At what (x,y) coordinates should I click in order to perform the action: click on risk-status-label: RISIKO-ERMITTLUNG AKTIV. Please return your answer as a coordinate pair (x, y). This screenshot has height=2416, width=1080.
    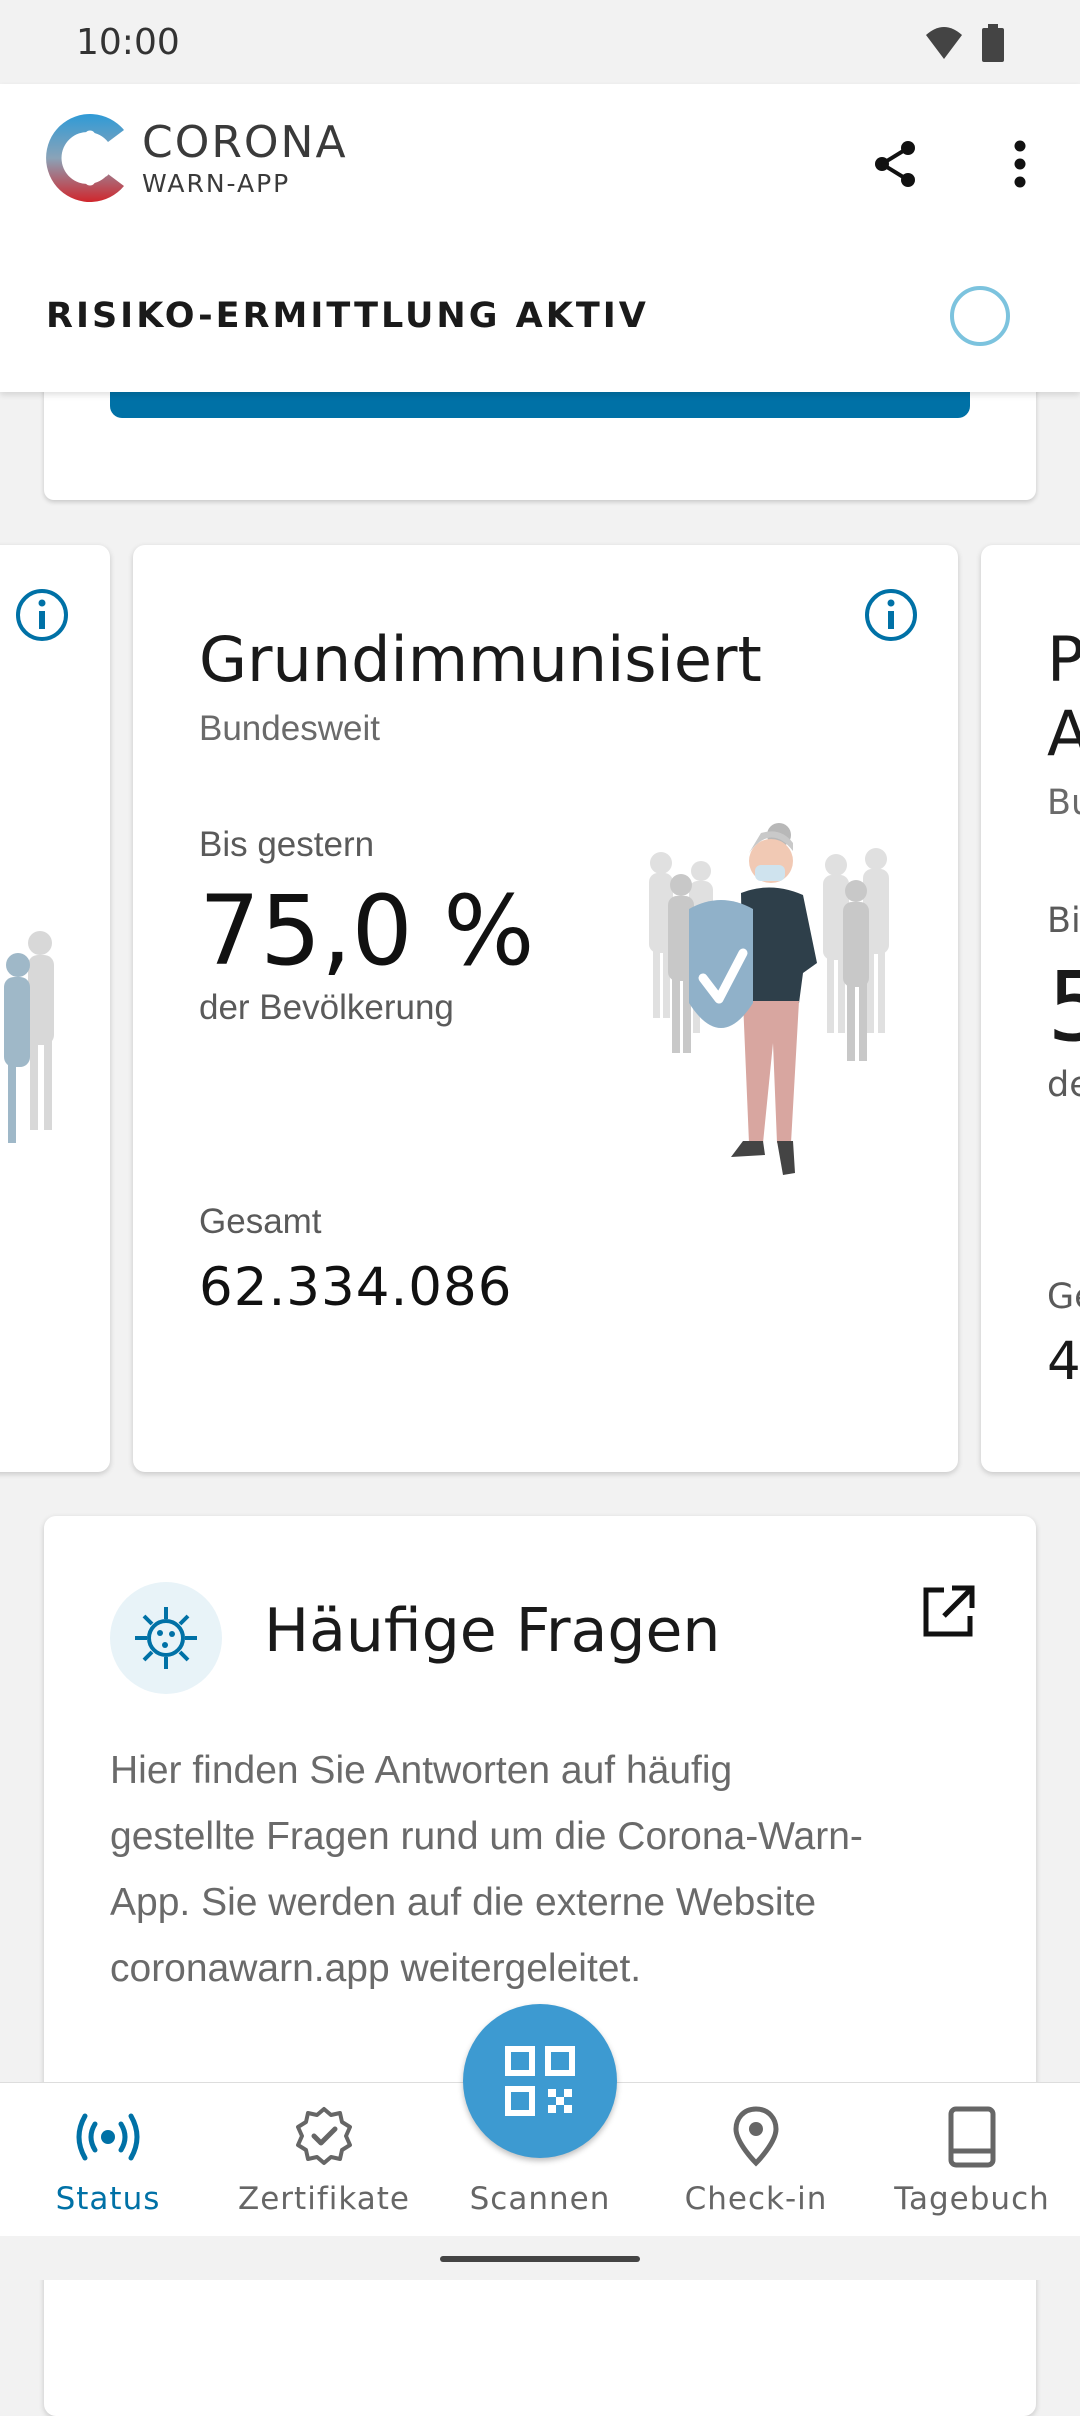
    Looking at the image, I should click on (347, 316).